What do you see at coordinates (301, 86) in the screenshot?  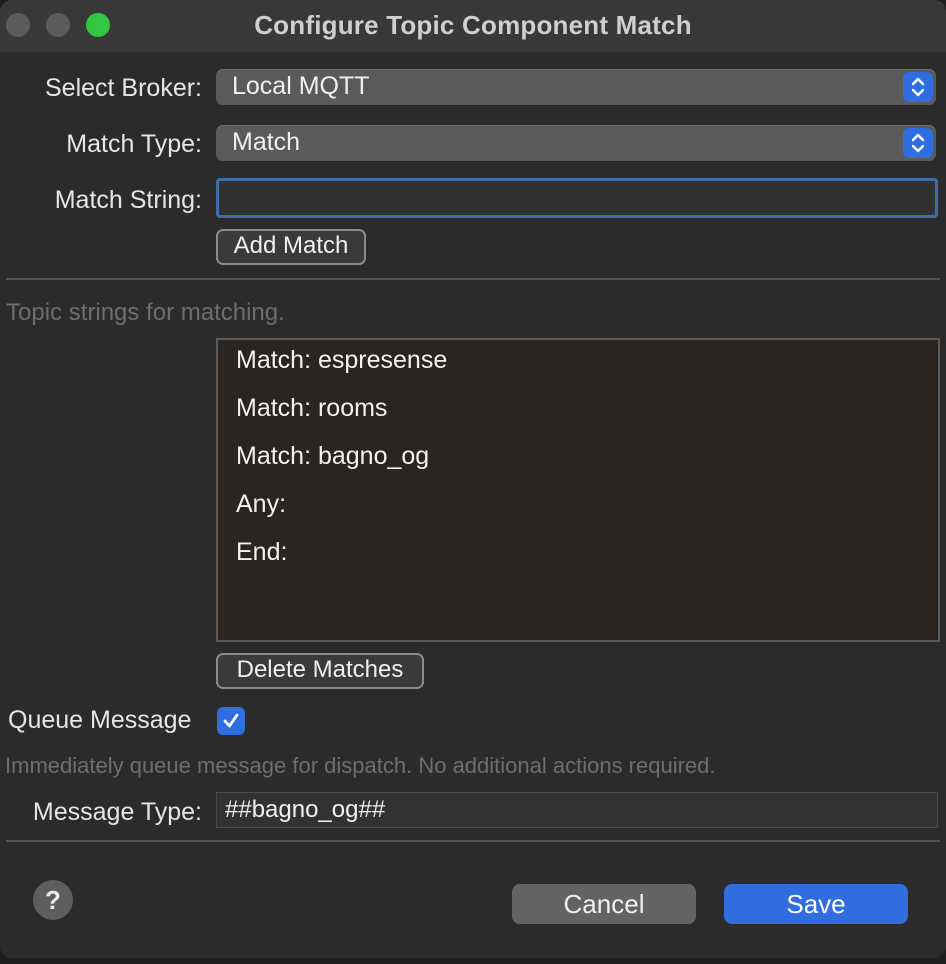 I see `broker-select-value: Local MQTT` at bounding box center [301, 86].